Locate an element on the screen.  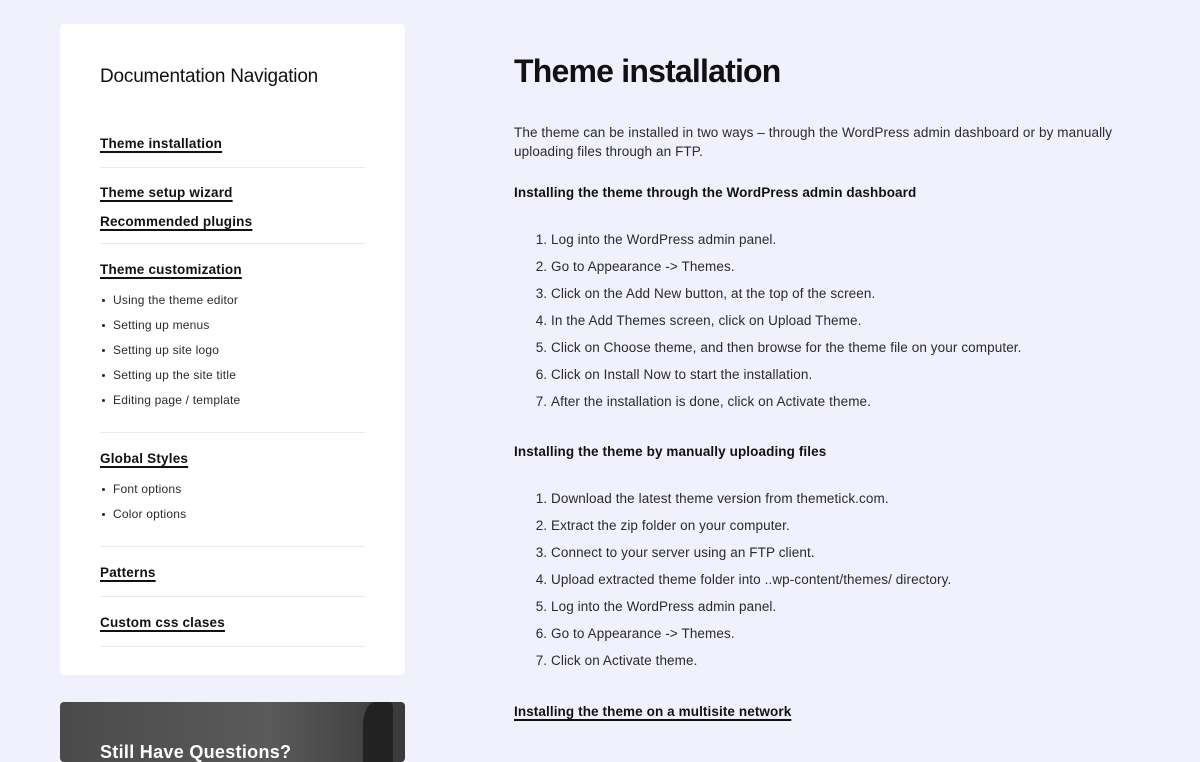
sub-link-color-options: Color options is located at coordinates (232, 514).